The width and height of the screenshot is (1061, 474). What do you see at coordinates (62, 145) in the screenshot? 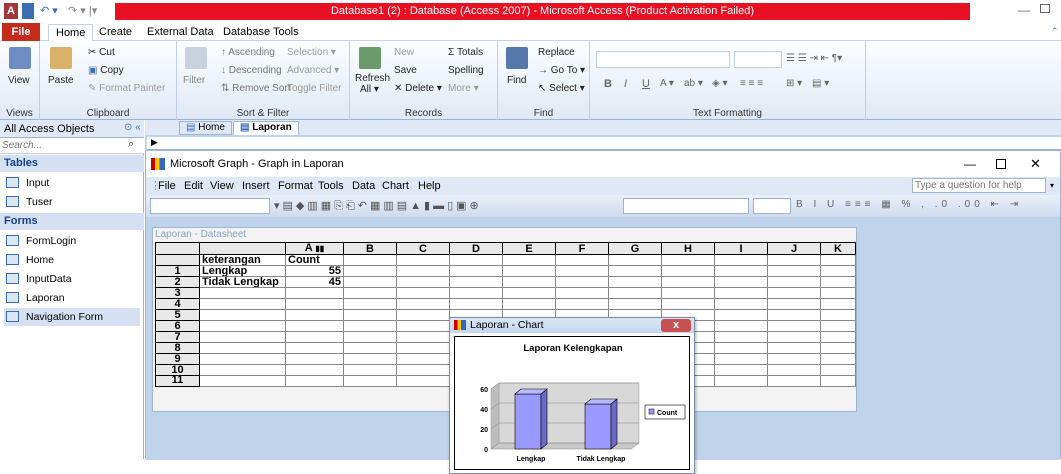
I see `nav-search-input` at bounding box center [62, 145].